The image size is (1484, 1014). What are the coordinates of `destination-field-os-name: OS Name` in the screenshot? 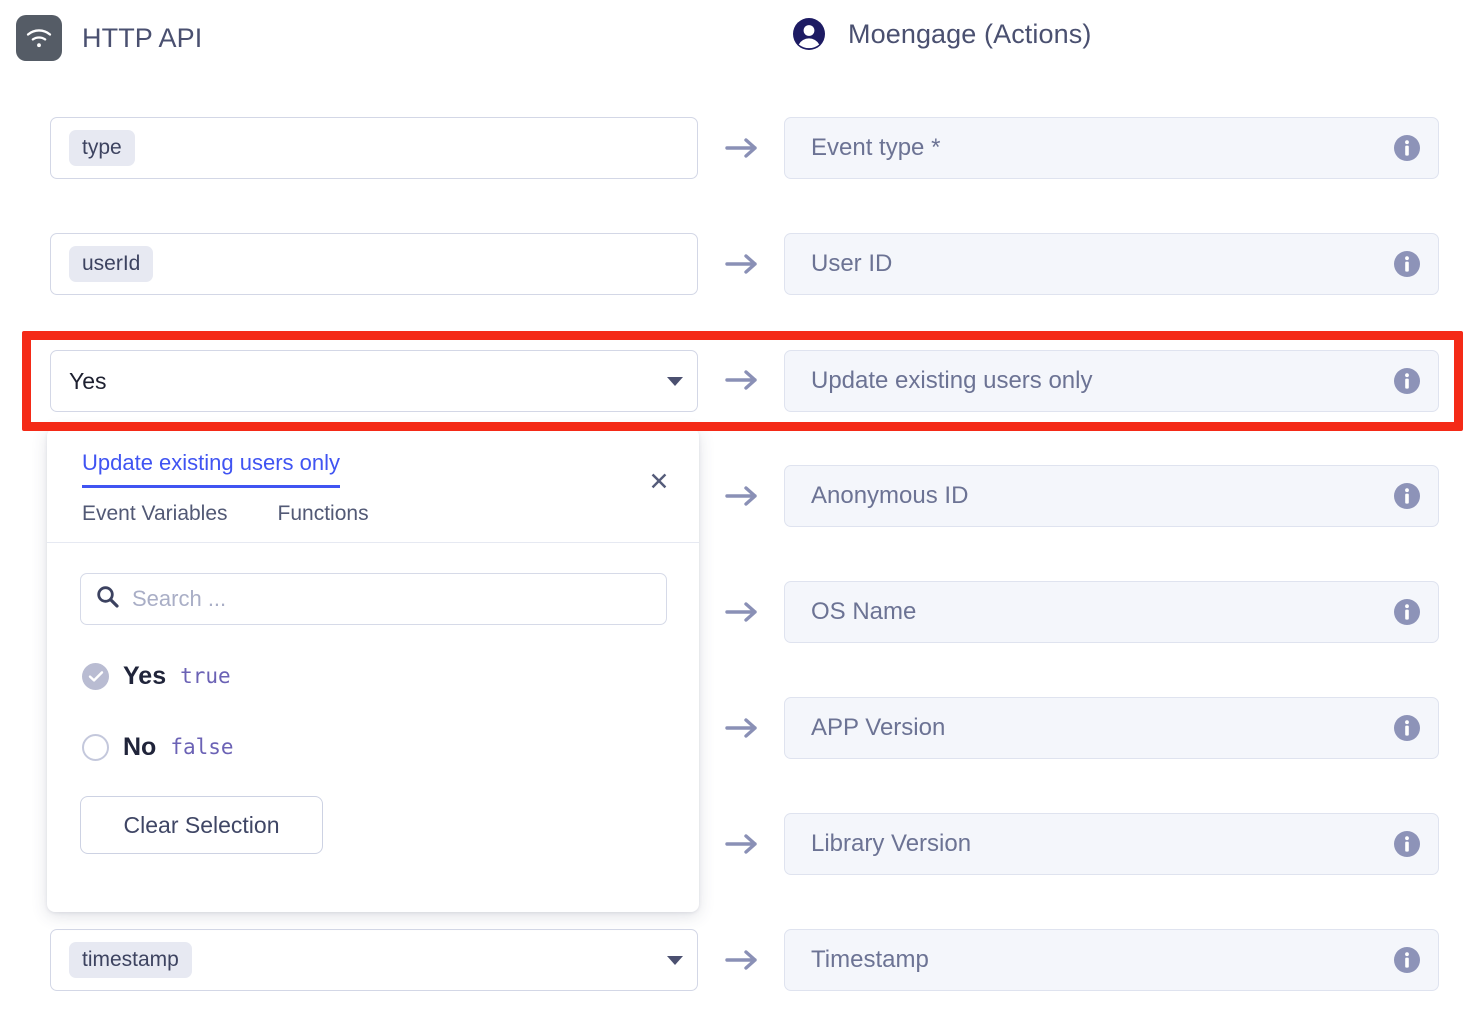 It's located at (1111, 612).